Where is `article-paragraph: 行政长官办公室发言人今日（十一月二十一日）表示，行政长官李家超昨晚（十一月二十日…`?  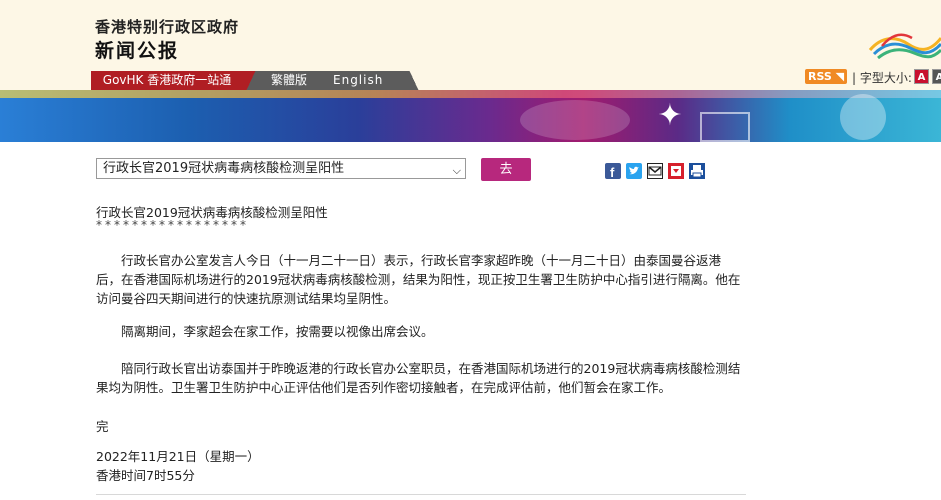
article-paragraph: 行政长官办公室发言人今日（十一月二十一日）表示，行政长官李家超昨晚（十一月二十日… is located at coordinates (418, 279).